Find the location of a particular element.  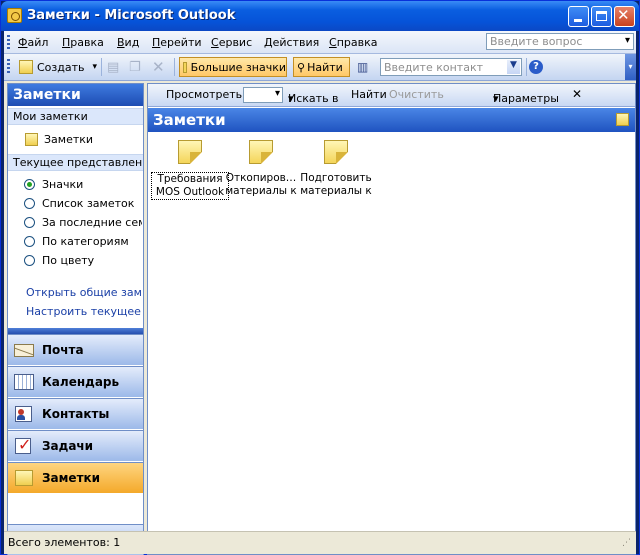

clear-button: Очистить is located at coordinates (416, 94).